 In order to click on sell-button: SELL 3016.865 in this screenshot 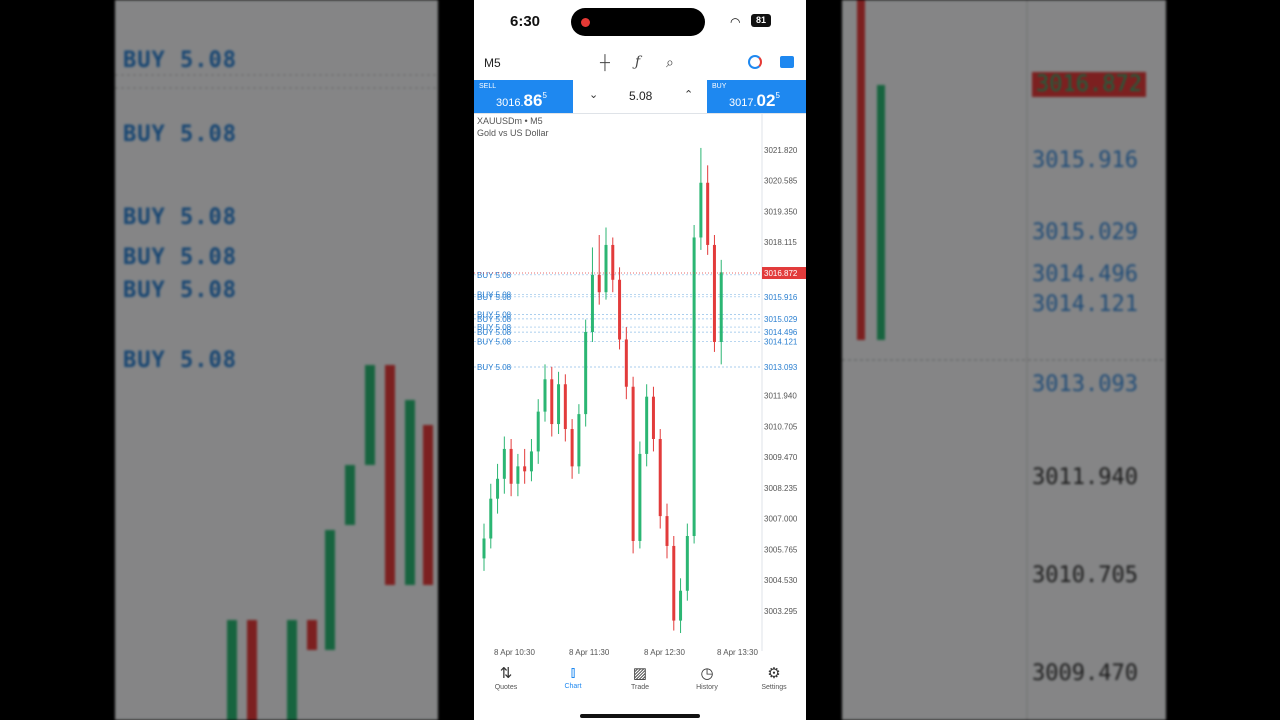, I will do `click(523, 96)`.